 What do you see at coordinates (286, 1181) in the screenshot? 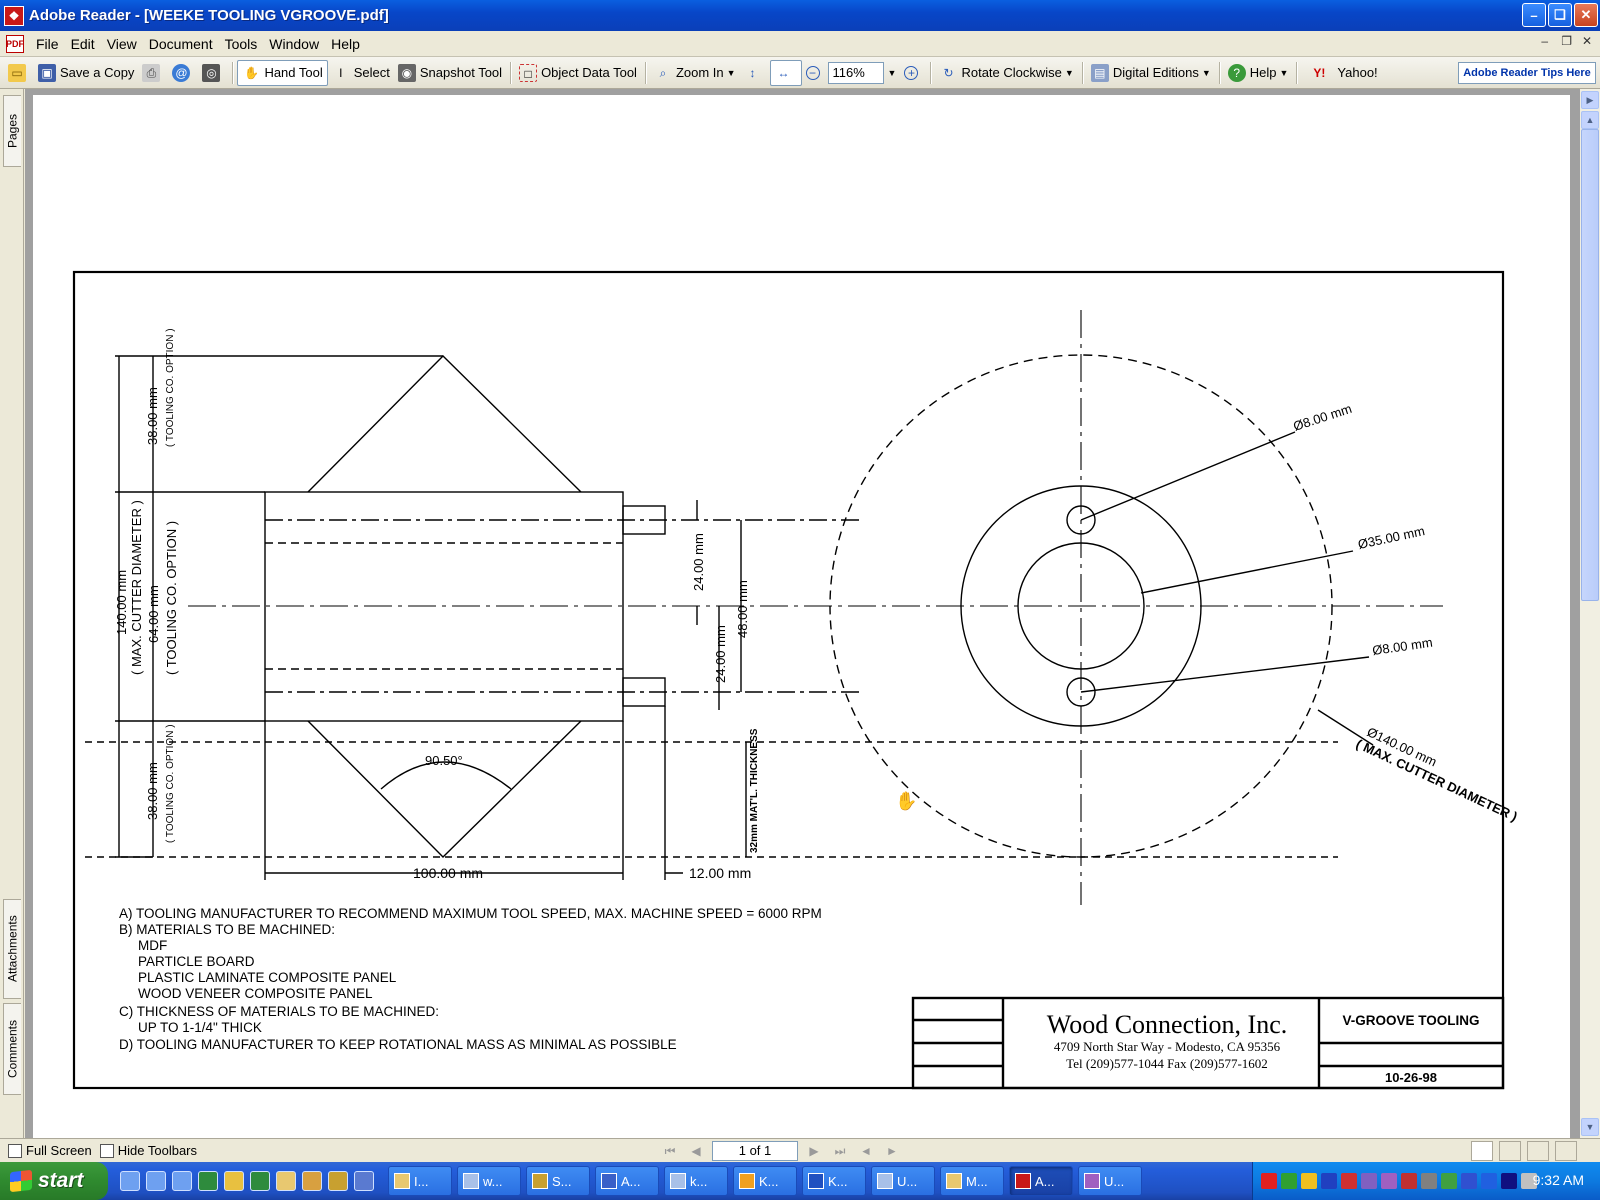
I see `folder-quicklaunch-icon` at bounding box center [286, 1181].